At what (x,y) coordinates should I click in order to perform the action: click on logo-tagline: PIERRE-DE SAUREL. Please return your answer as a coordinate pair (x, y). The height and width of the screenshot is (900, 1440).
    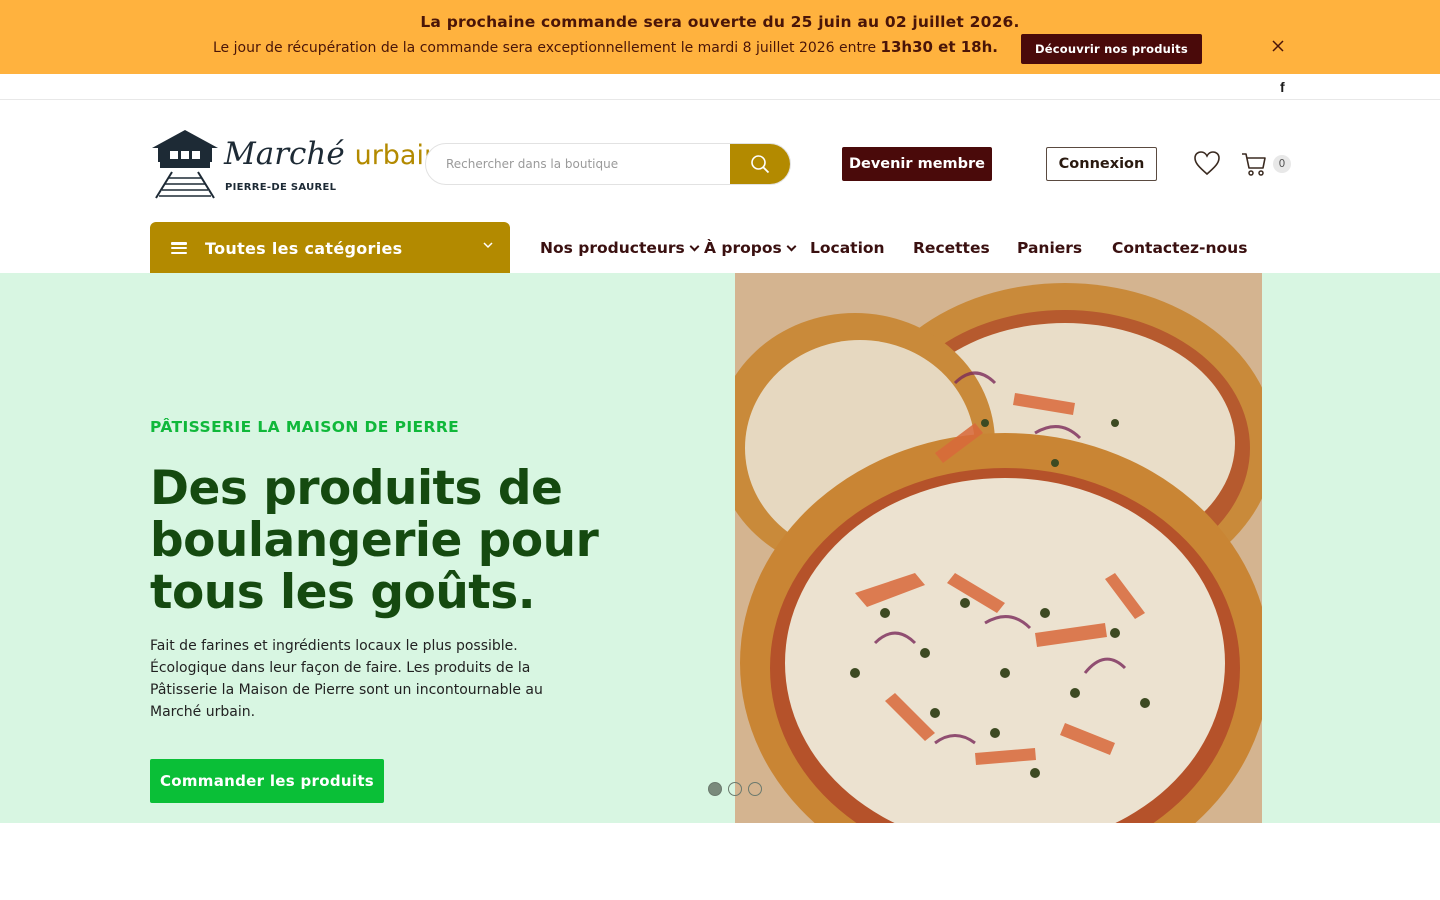
    Looking at the image, I should click on (281, 187).